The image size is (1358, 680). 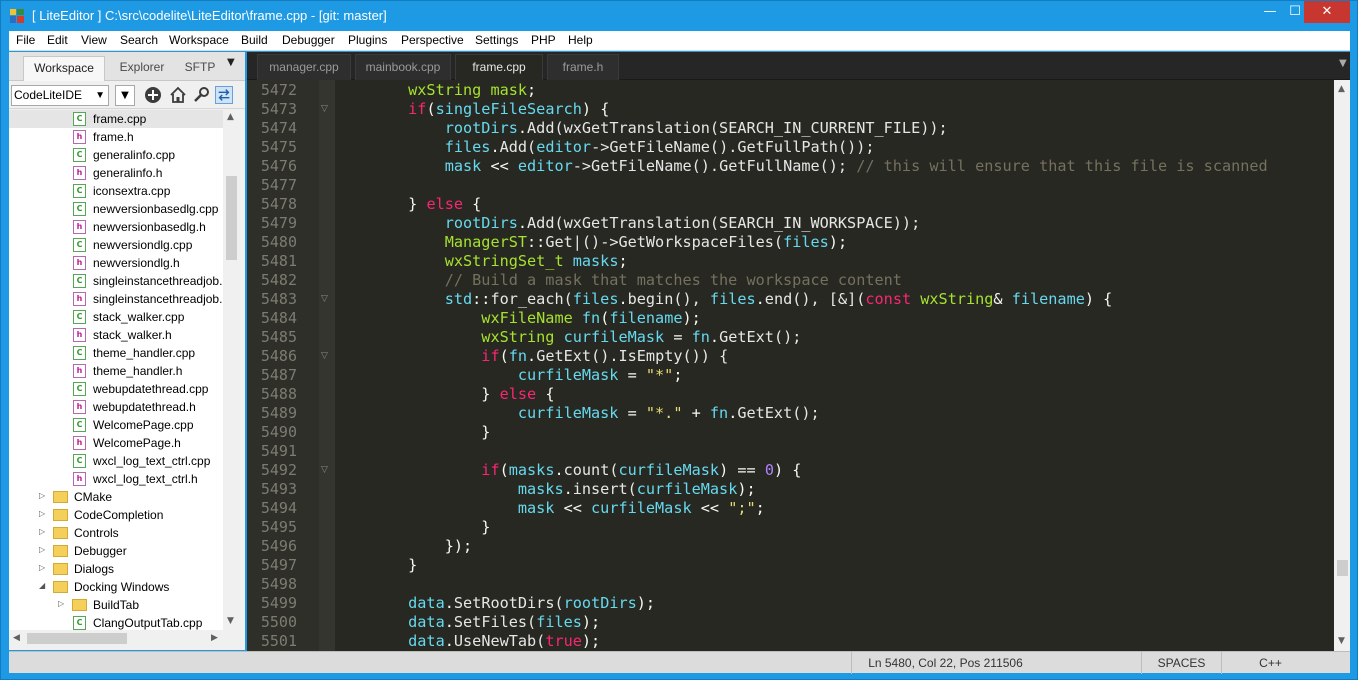 What do you see at coordinates (116, 245) in the screenshot?
I see `tree-file: Cnewversiondlg.cpp` at bounding box center [116, 245].